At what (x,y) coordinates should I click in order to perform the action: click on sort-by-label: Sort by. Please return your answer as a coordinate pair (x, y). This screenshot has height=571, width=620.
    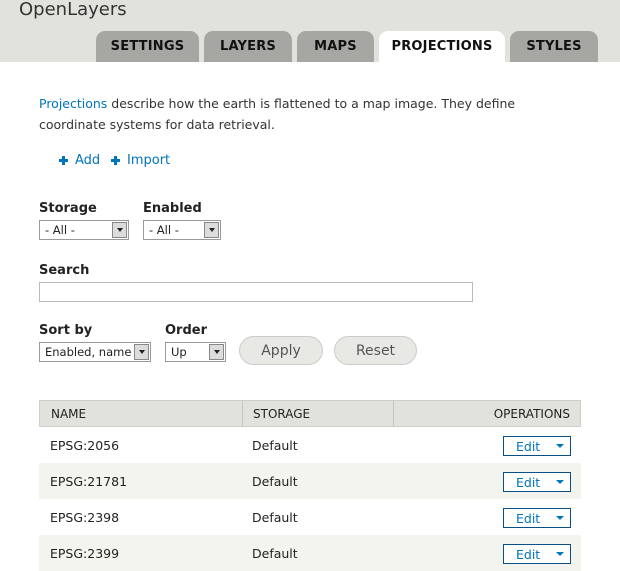
    Looking at the image, I should click on (66, 330).